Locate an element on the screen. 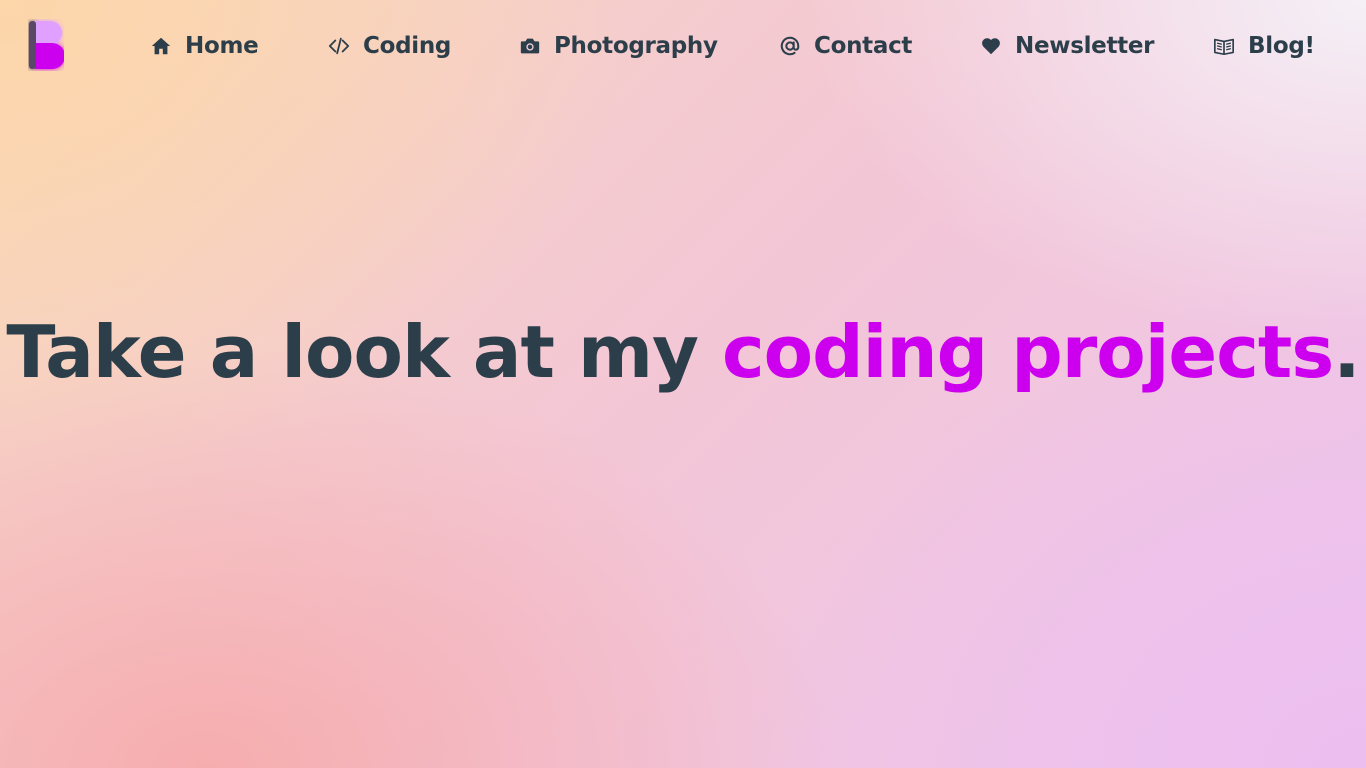 The image size is (1366, 768). hero-highlight: coding projects is located at coordinates (1028, 352).